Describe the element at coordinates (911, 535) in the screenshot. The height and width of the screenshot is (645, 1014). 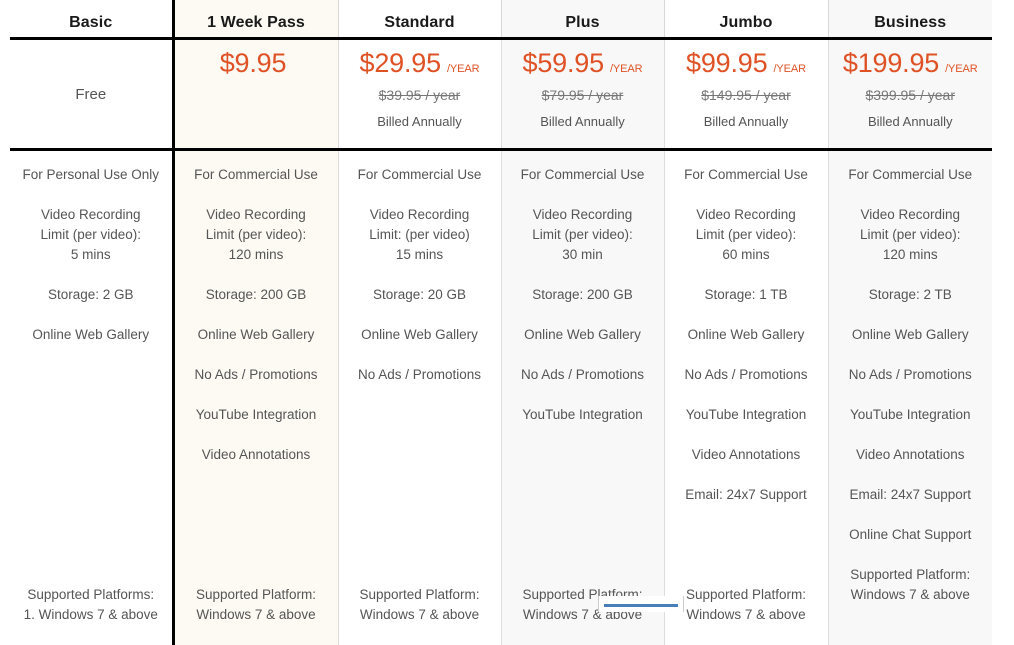
I see `feature-item: Online Chat Support` at that location.